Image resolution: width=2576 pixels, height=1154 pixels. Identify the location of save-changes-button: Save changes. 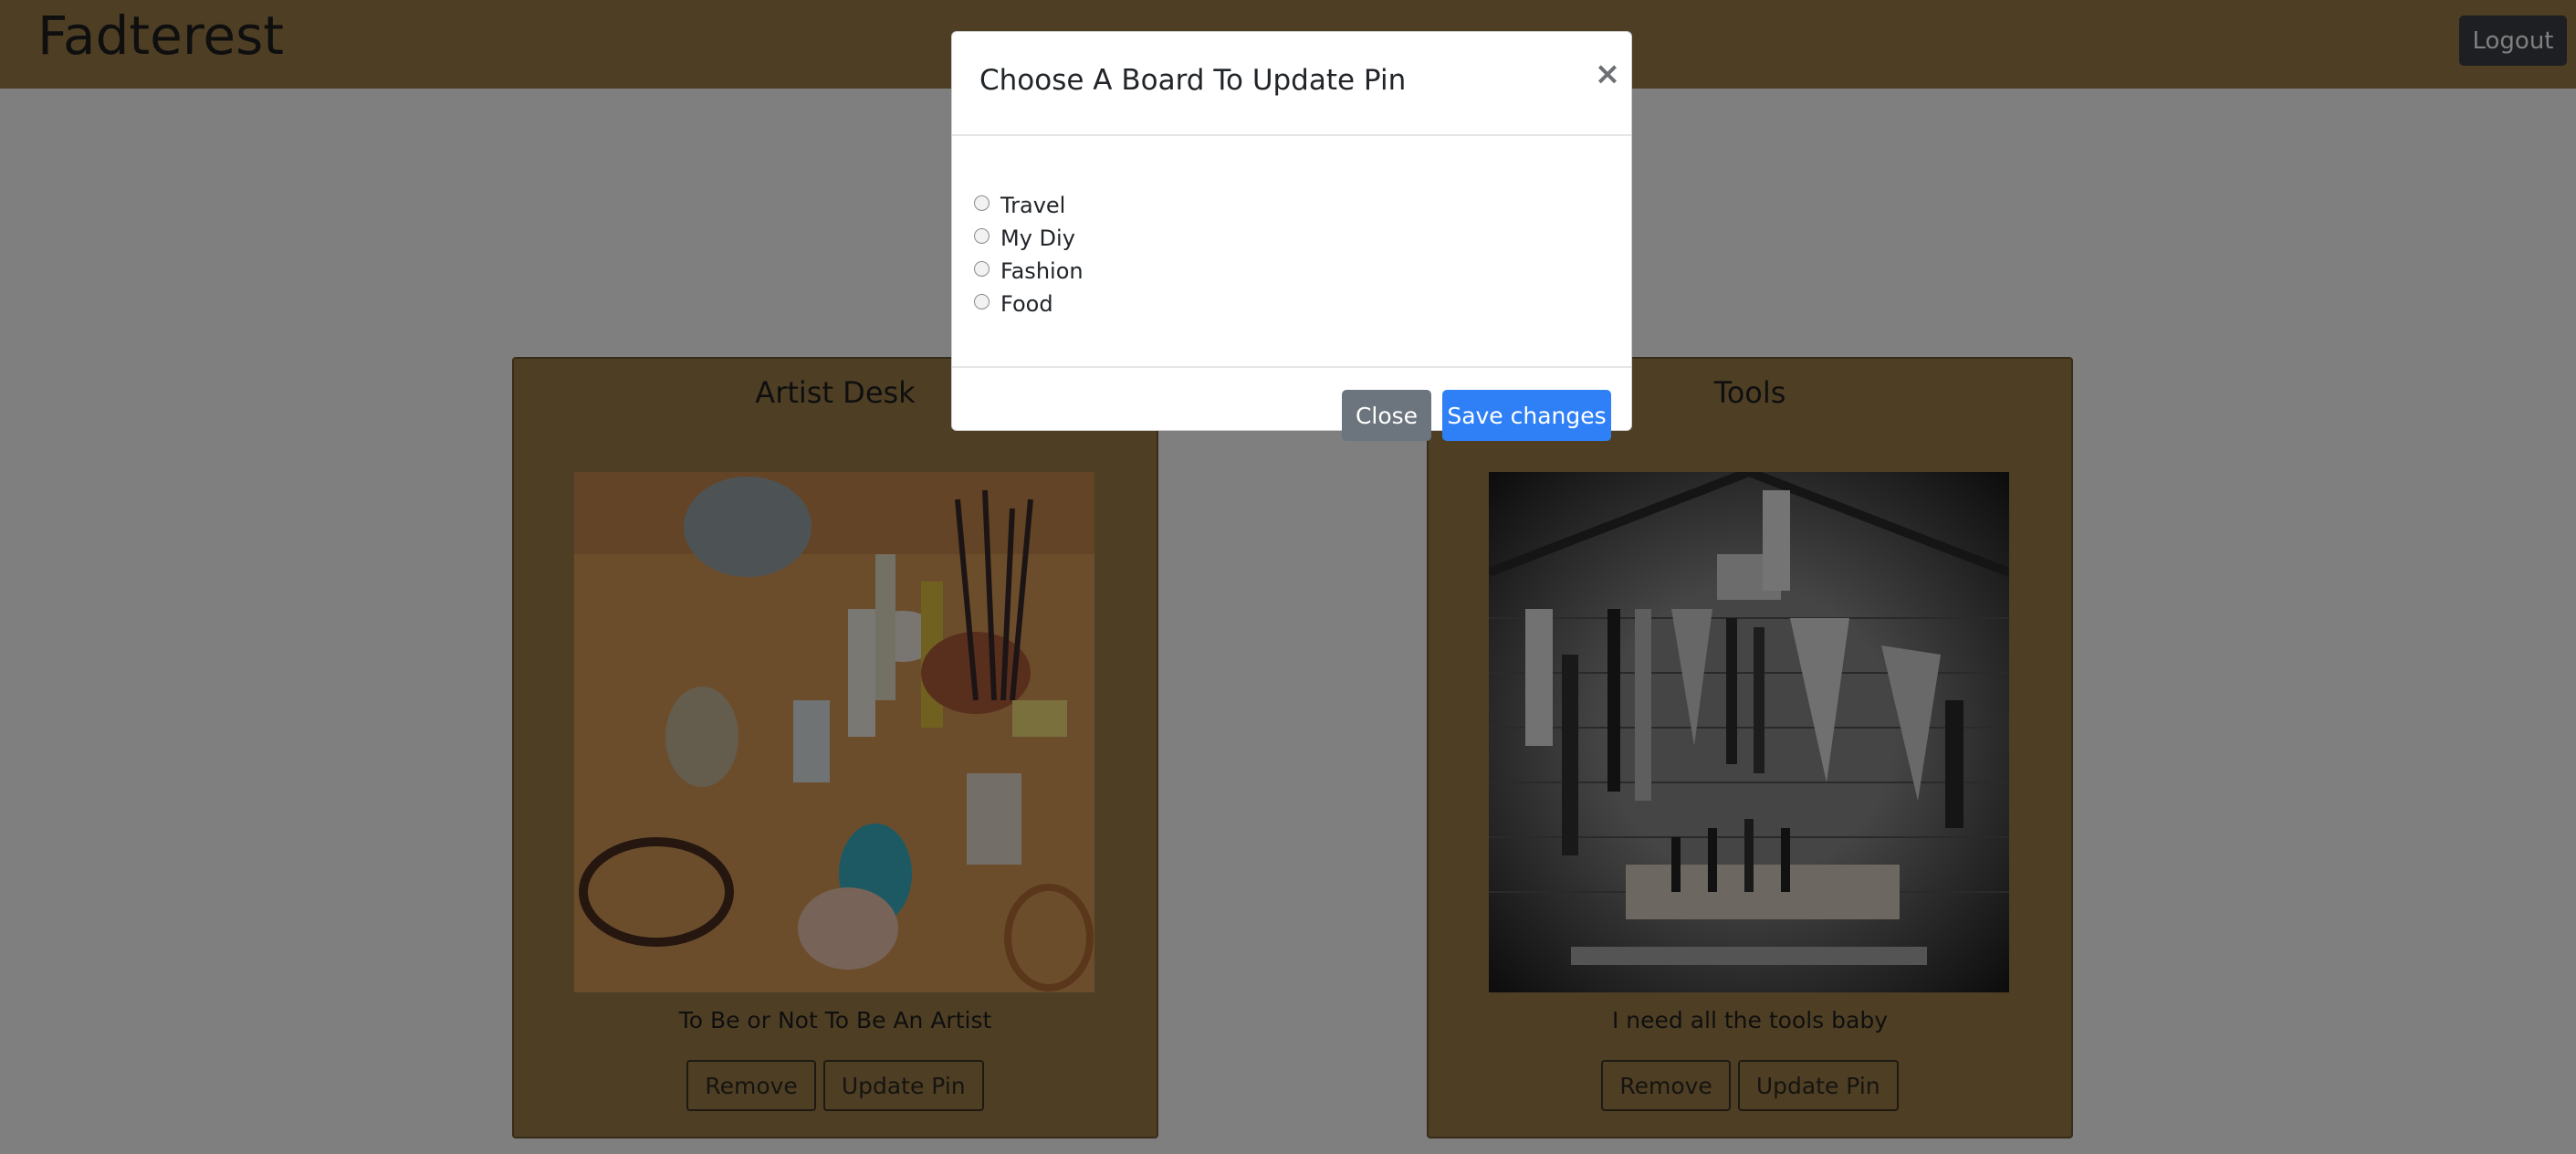
(1527, 415).